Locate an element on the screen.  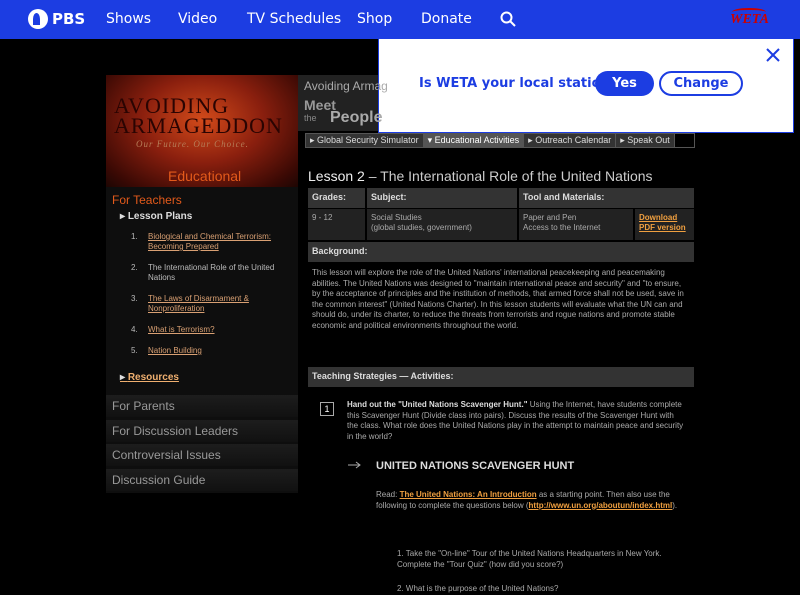
subnav-label: Speak Out is located at coordinates (648, 140).